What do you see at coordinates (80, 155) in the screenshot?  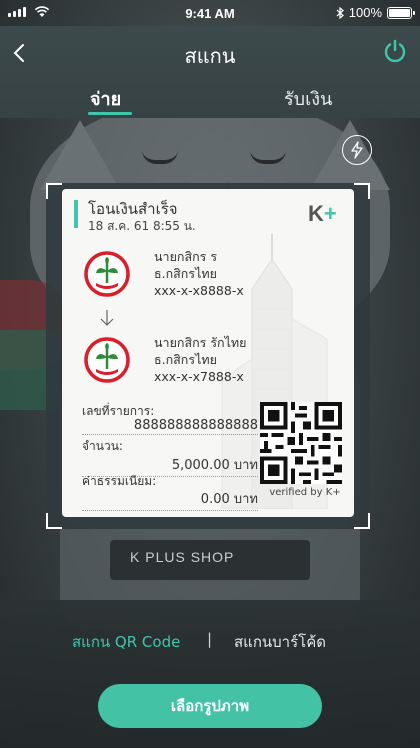 I see `background-cat-ear` at bounding box center [80, 155].